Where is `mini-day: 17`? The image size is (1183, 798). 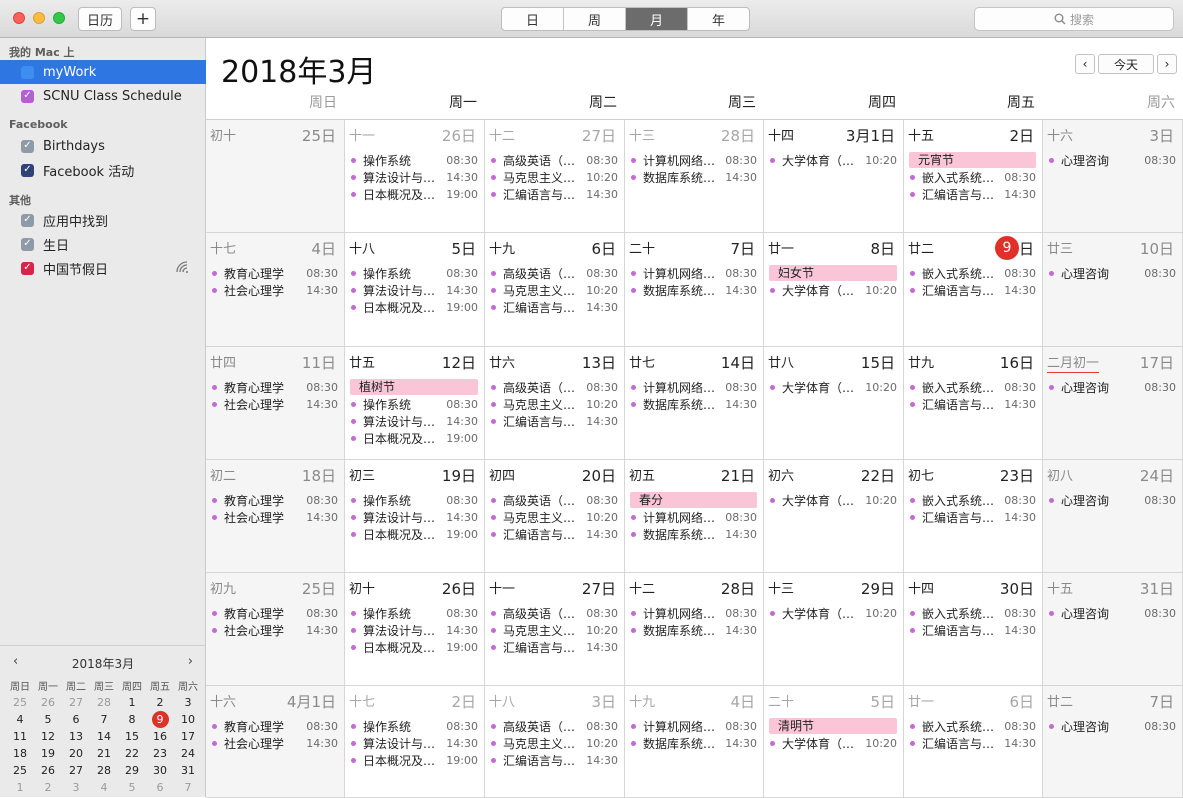 mini-day: 17 is located at coordinates (188, 736).